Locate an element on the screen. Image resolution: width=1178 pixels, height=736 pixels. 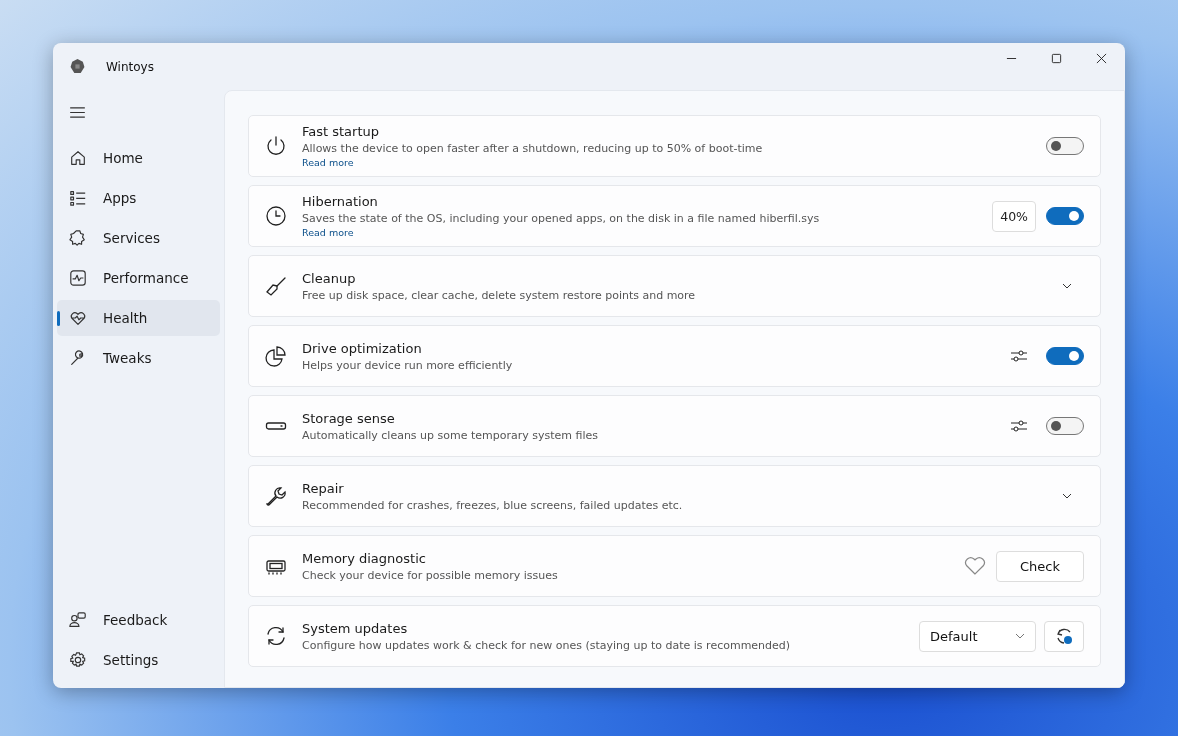
menu-icon is located at coordinates (77, 112).